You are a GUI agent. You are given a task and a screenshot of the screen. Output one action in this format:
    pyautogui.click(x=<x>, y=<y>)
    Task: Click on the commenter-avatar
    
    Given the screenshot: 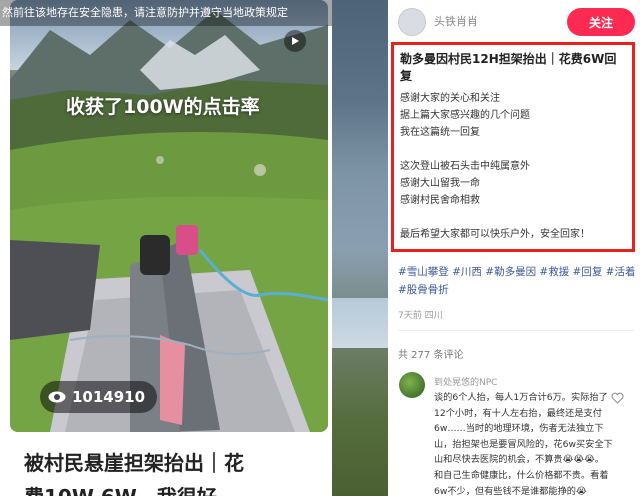 What is the action you would take?
    pyautogui.click(x=412, y=385)
    